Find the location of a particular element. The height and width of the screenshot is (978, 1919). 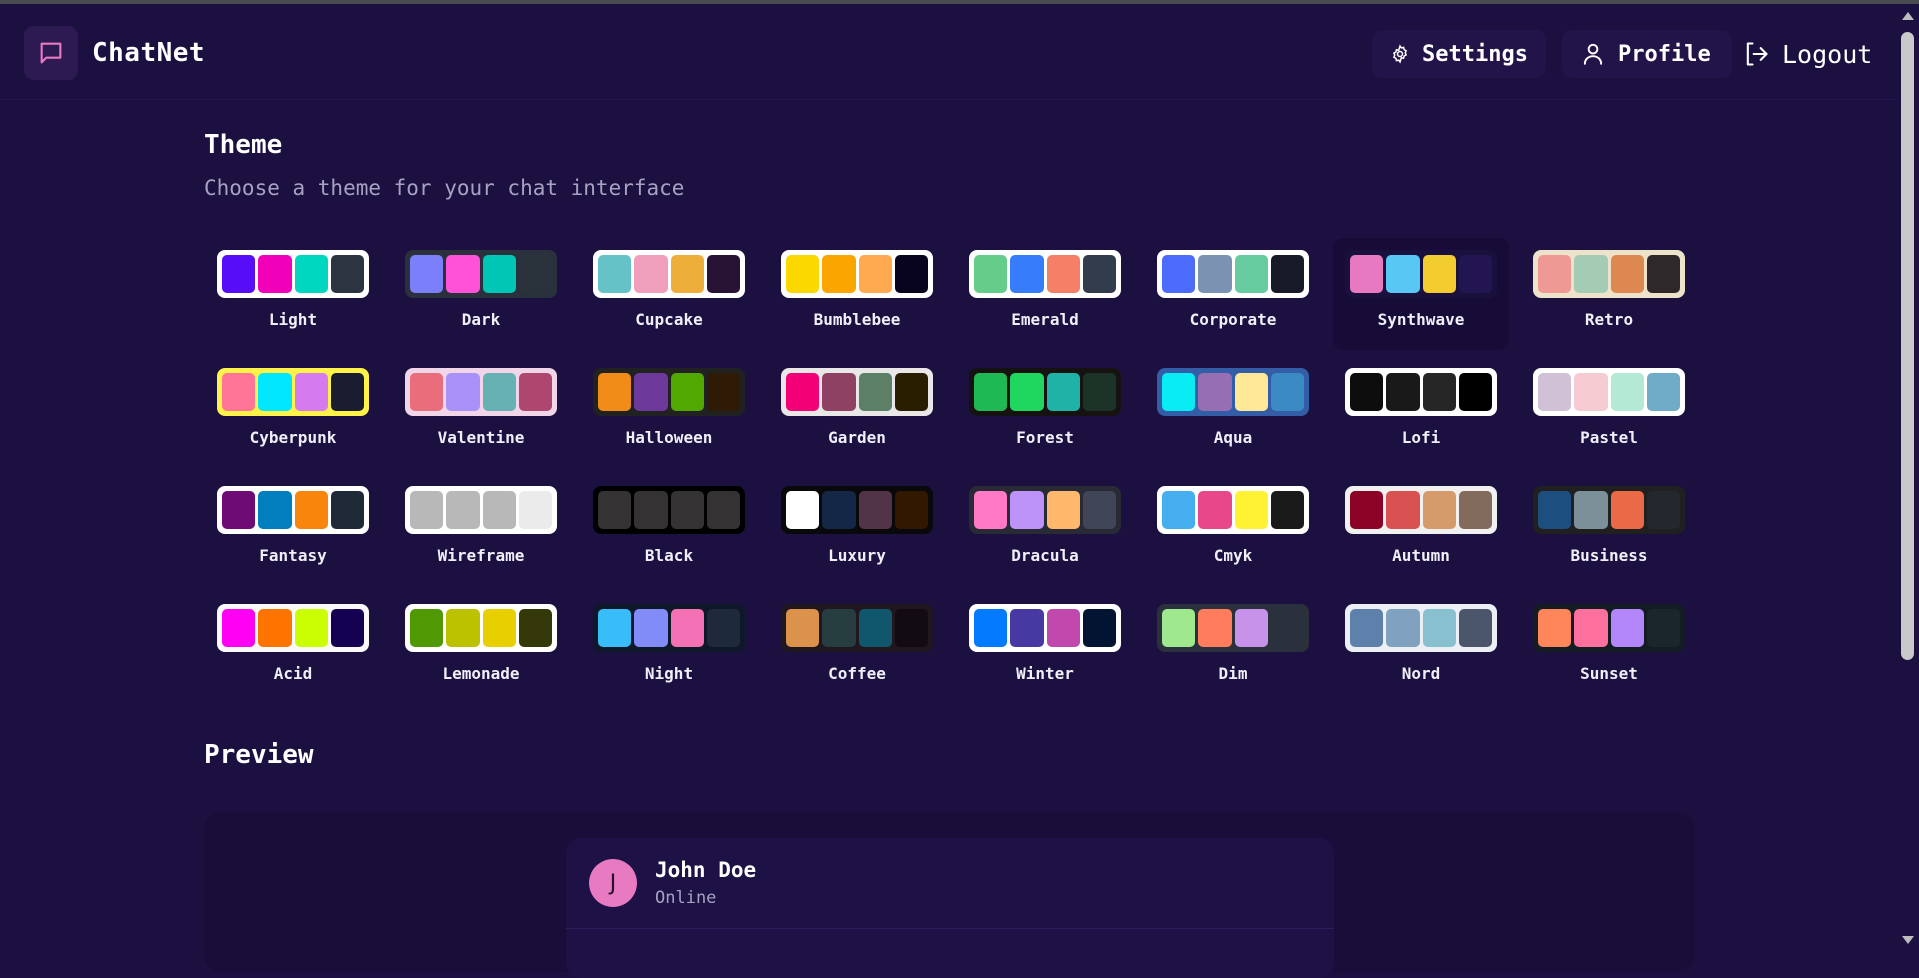

profile-label: Profile is located at coordinates (1664, 54).